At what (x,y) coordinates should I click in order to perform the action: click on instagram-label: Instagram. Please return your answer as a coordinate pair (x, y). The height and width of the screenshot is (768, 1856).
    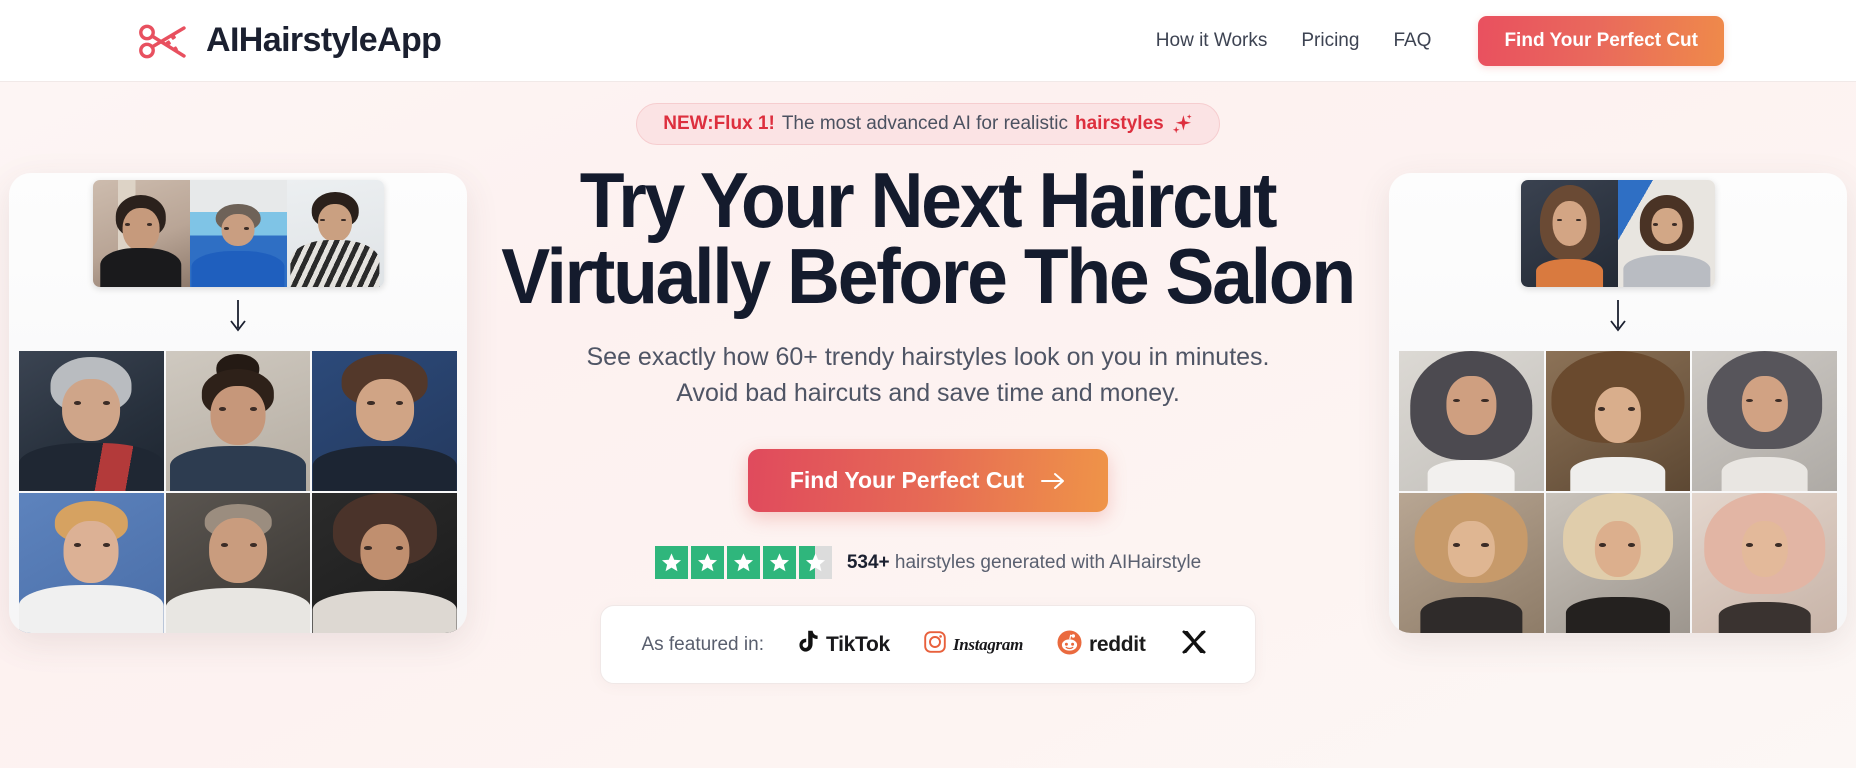
    Looking at the image, I should click on (987, 644).